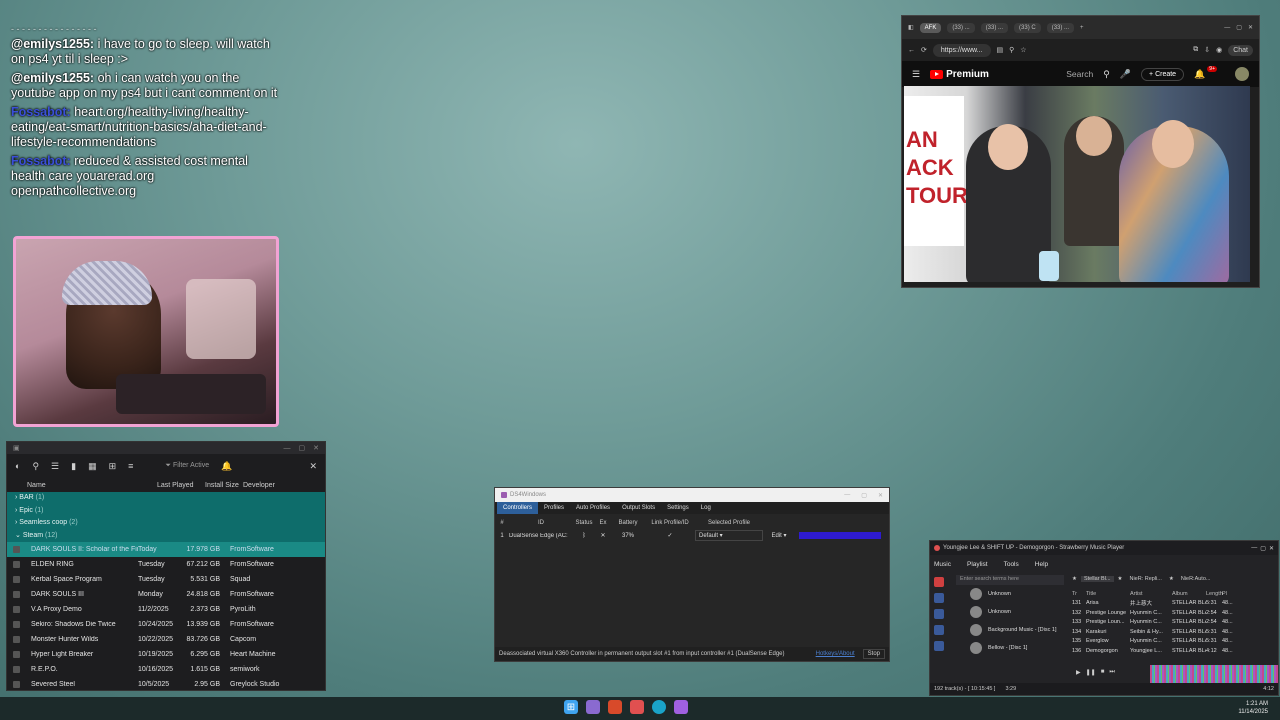 The height and width of the screenshot is (720, 1280). I want to click on game-row: Kerbal Space Program Tuesday 5.531 GB Squad, so click(166, 579).